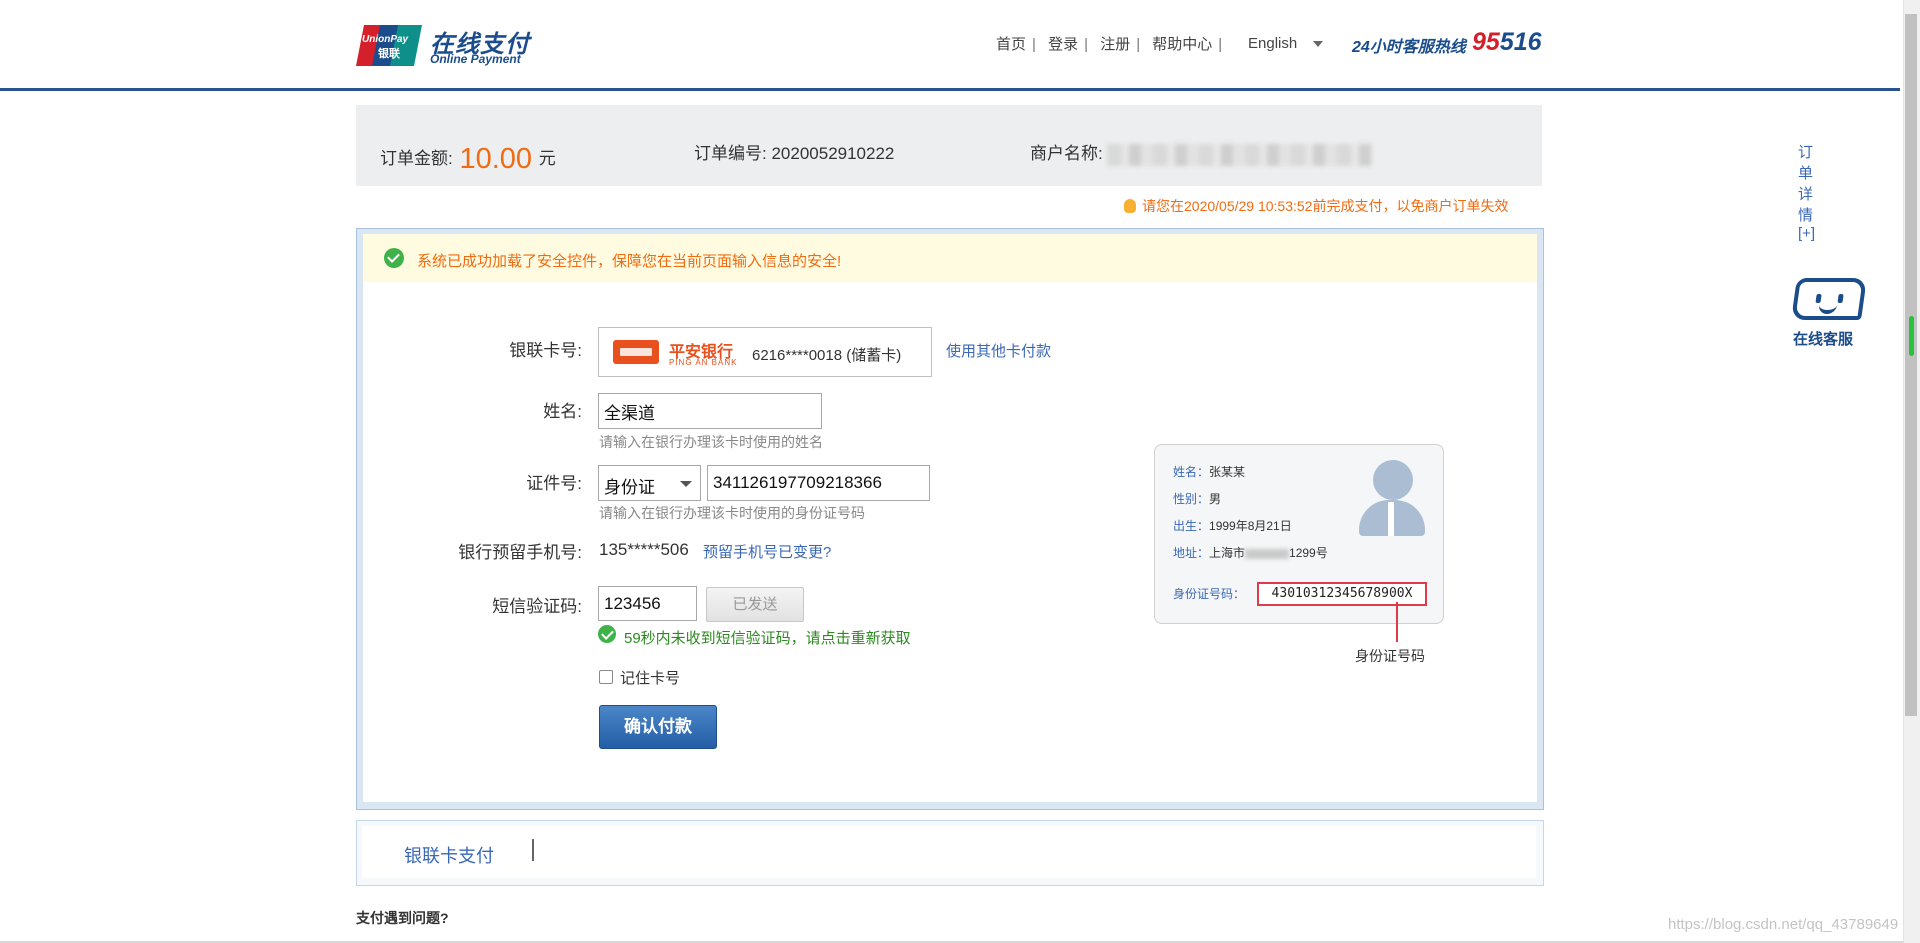 The height and width of the screenshot is (943, 1920). Describe the element at coordinates (537, 606) in the screenshot. I see `sms-label: 短信验证码:` at that location.